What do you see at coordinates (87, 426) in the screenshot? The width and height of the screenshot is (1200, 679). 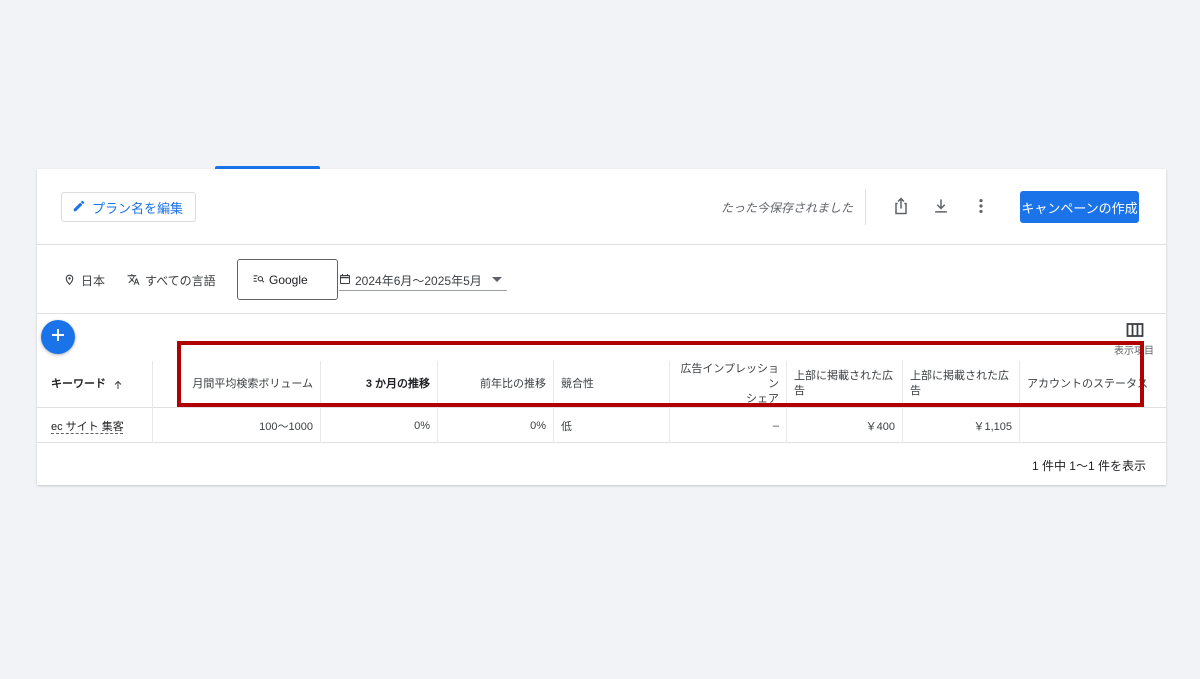 I see `keyword-link: ec サイト 集客` at bounding box center [87, 426].